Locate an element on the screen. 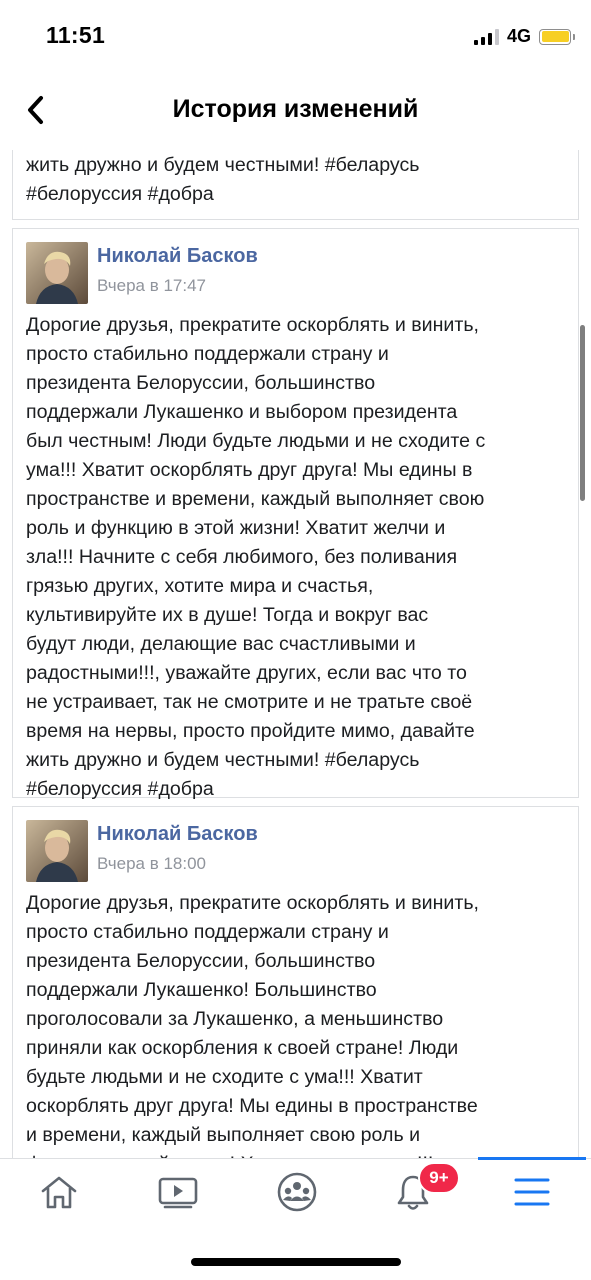 The image size is (591, 1280). menu-icon is located at coordinates (532, 1192).